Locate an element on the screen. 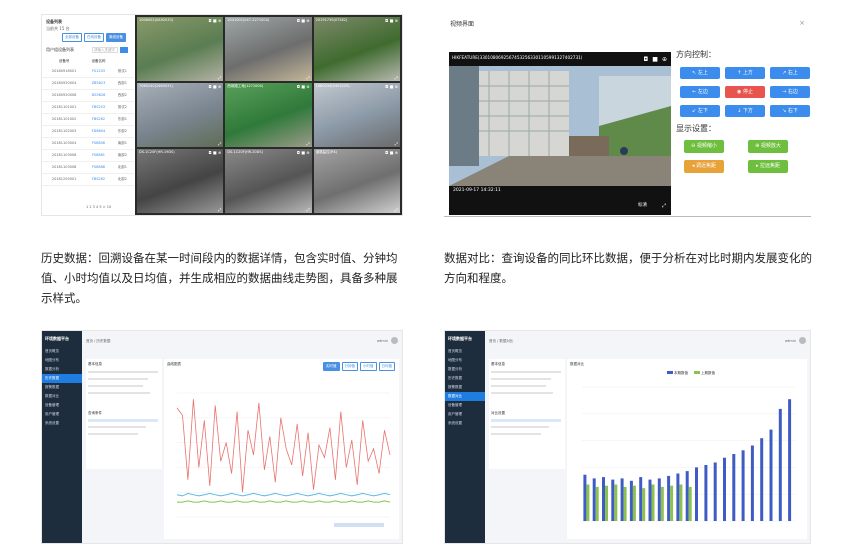 The height and width of the screenshot is (553, 850). video-cell: 2041001(047-2271004) ◘ ■ ⊕ ⤢ is located at coordinates (268, 49).